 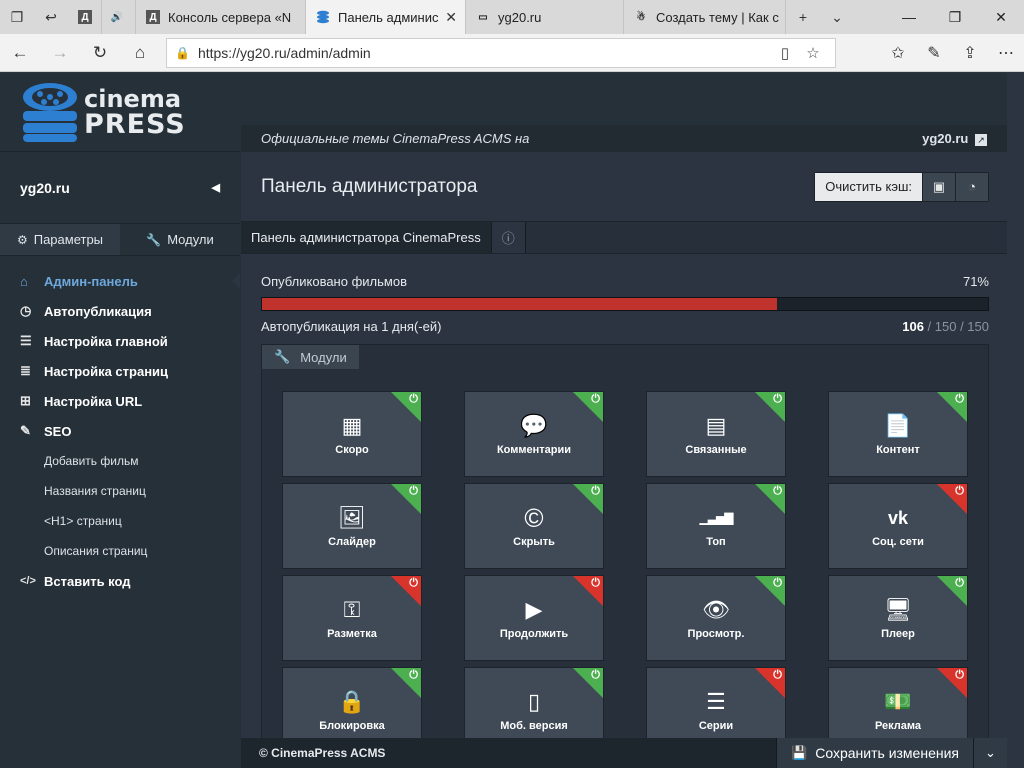 What do you see at coordinates (534, 434) in the screenshot?
I see `module-tile: ⏻ 💬 Комментарии` at bounding box center [534, 434].